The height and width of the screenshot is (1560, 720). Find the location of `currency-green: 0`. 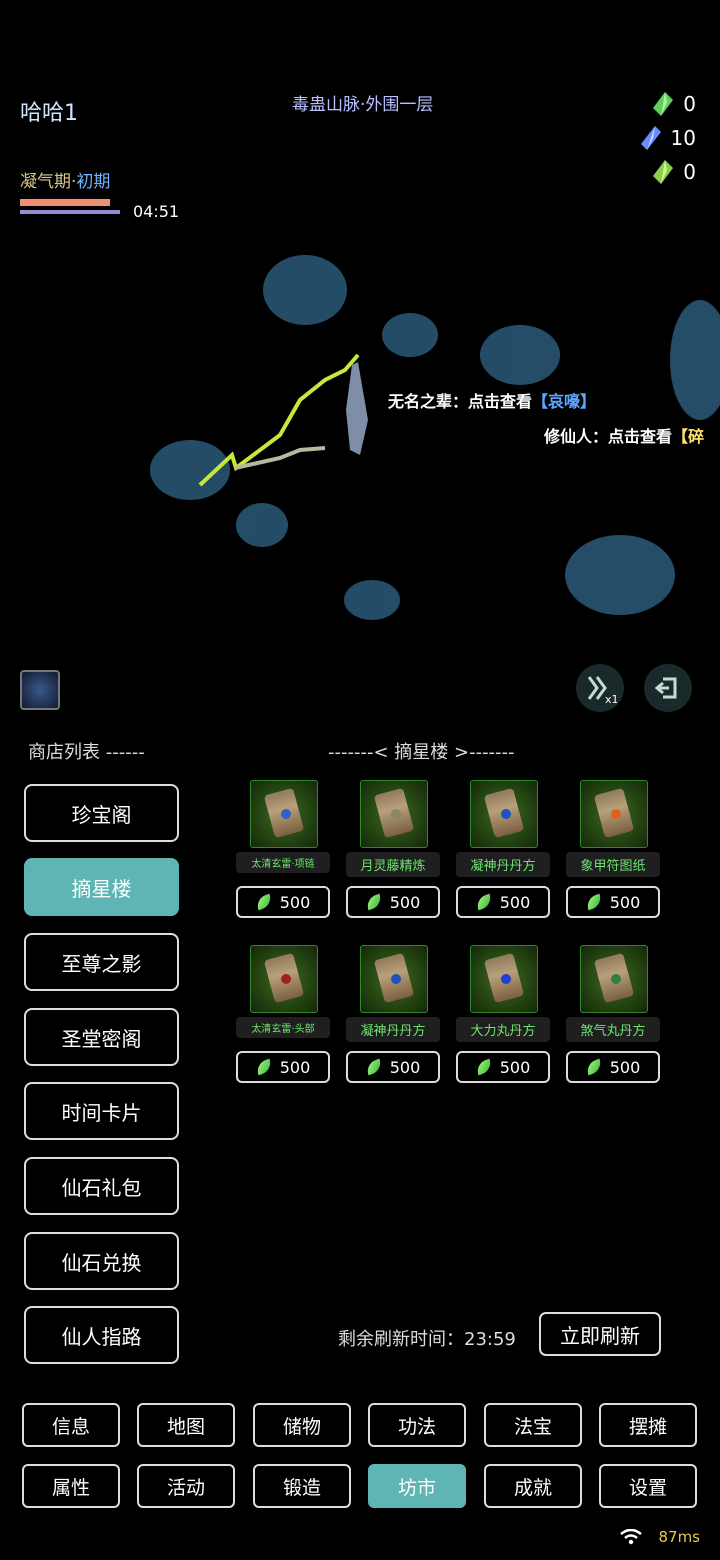

currency-green: 0 is located at coordinates (674, 104).